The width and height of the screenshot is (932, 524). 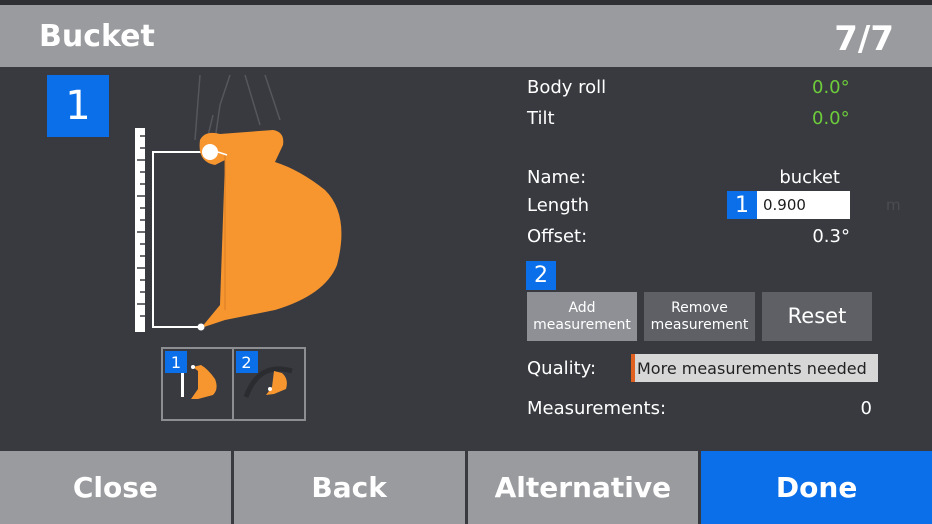 I want to click on step-thumbnails: 1 2, so click(x=233, y=384).